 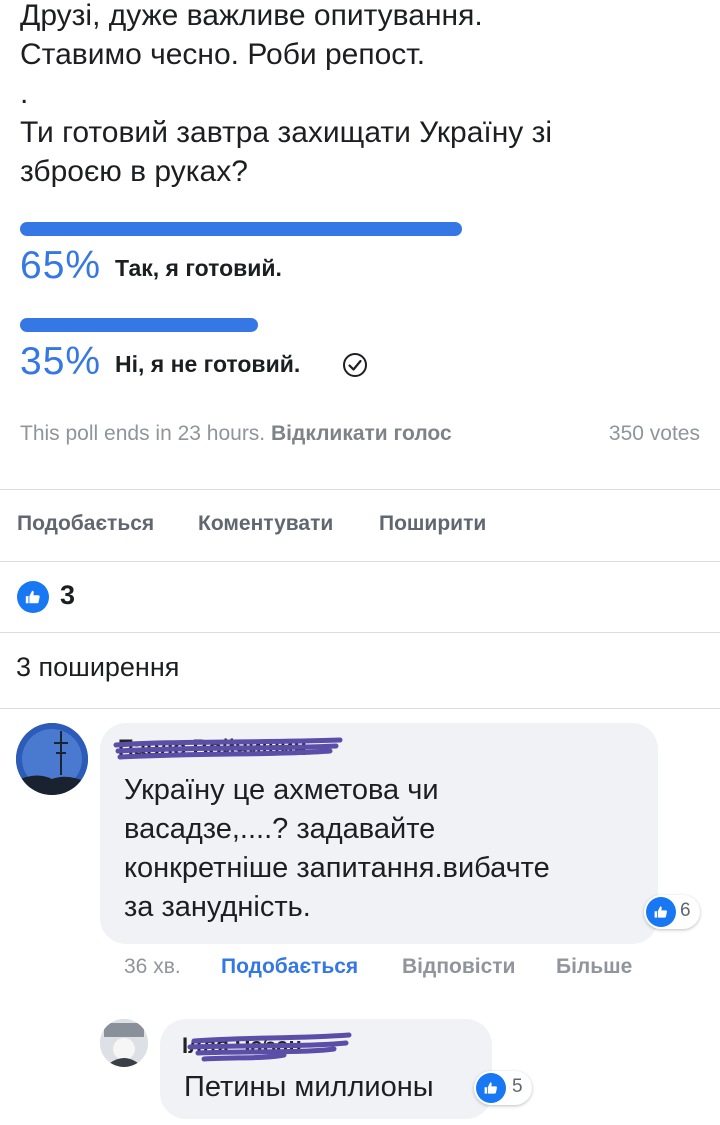 I want to click on comment-line: васадзе,....? задавайте, so click(x=280, y=829).